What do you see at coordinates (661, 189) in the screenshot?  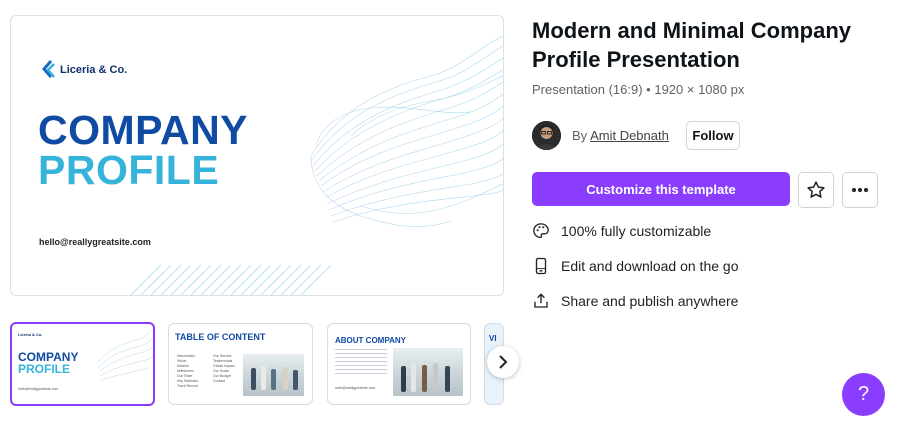 I see `customize-template-button: Customize this template` at bounding box center [661, 189].